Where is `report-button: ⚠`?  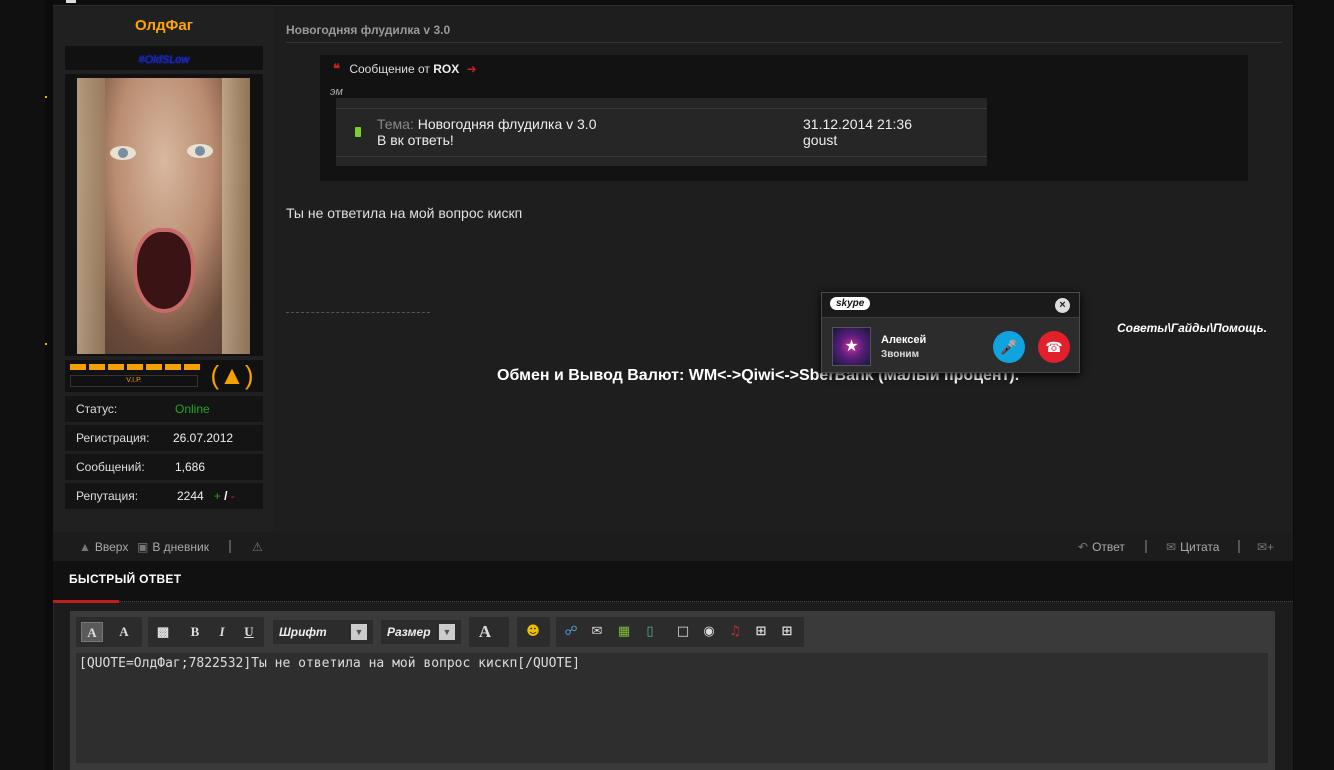 report-button: ⚠ is located at coordinates (259, 547).